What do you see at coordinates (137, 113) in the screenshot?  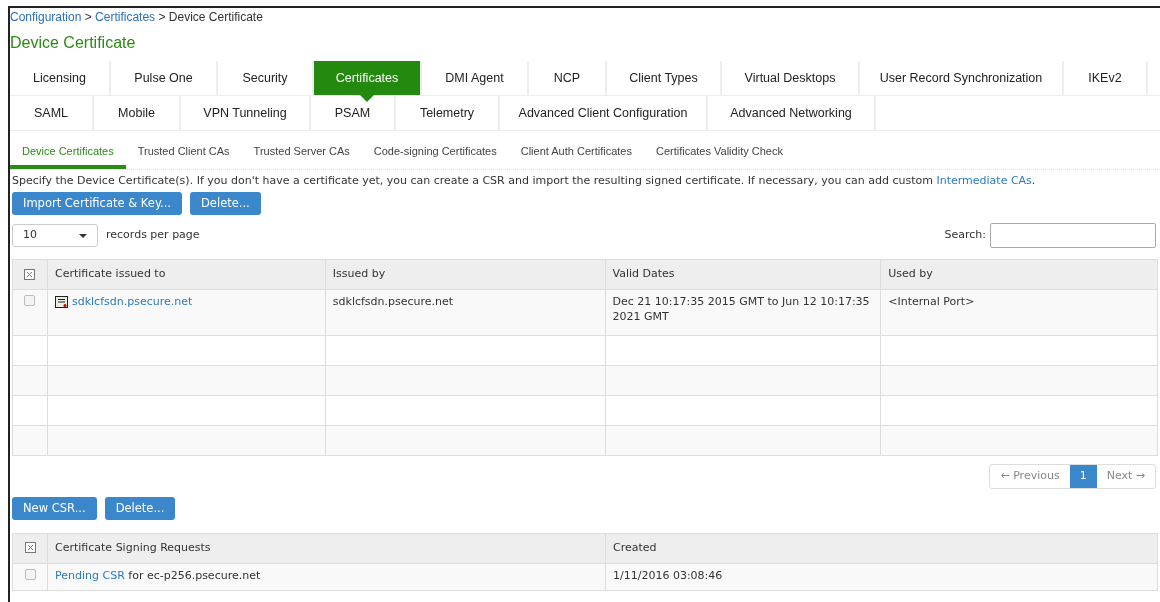 I see `nav-tab: Mobile` at bounding box center [137, 113].